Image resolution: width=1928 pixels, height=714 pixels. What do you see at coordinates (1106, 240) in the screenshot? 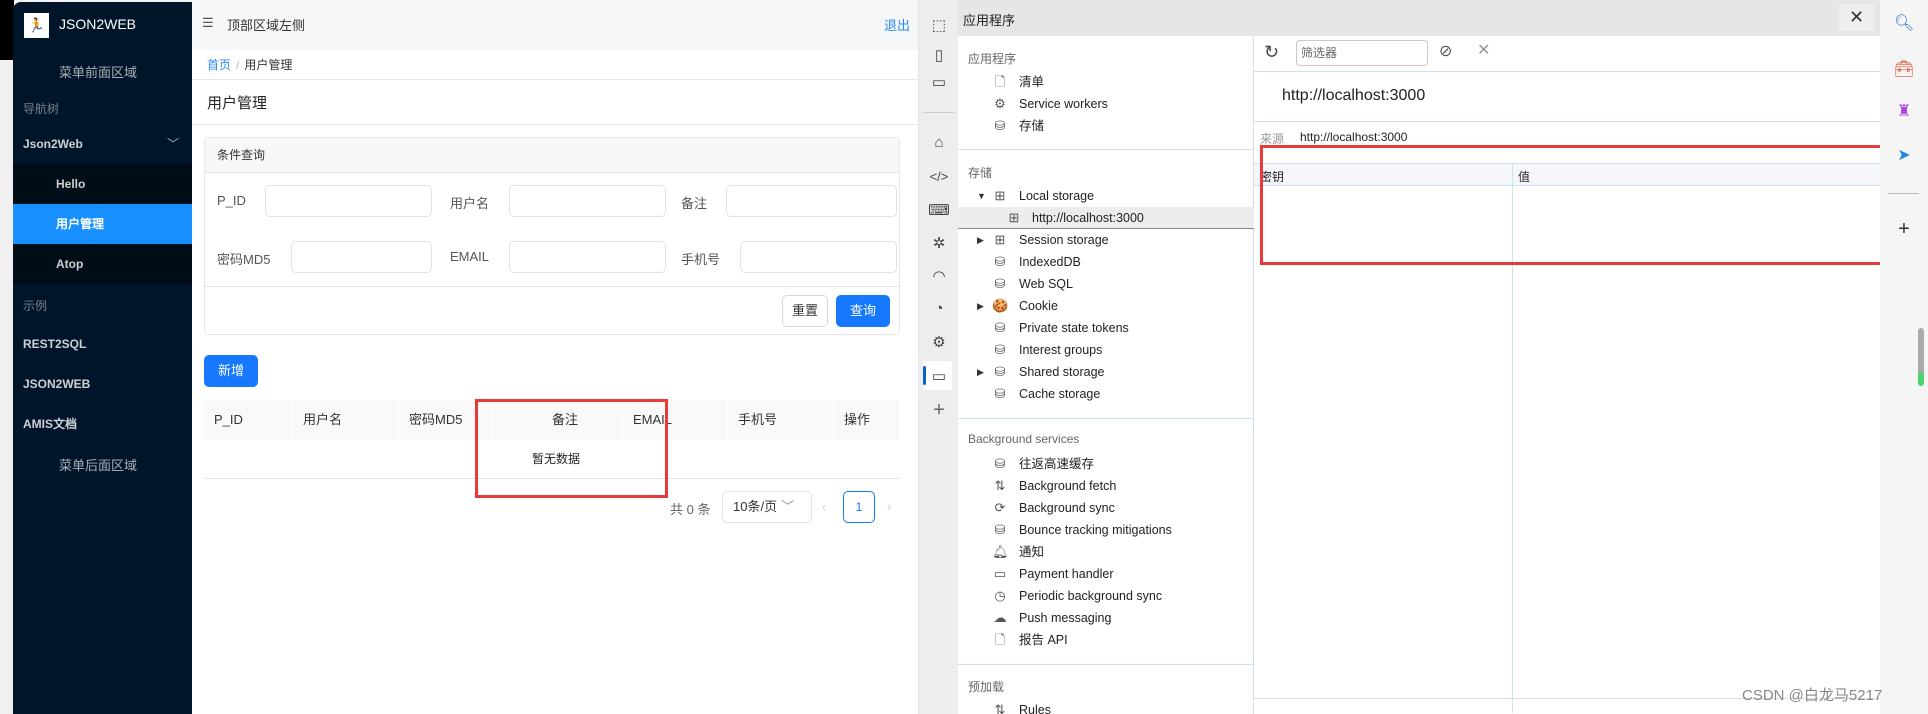
I see `tree-item-session-storage: ▶ ⊞ Session storage` at bounding box center [1106, 240].